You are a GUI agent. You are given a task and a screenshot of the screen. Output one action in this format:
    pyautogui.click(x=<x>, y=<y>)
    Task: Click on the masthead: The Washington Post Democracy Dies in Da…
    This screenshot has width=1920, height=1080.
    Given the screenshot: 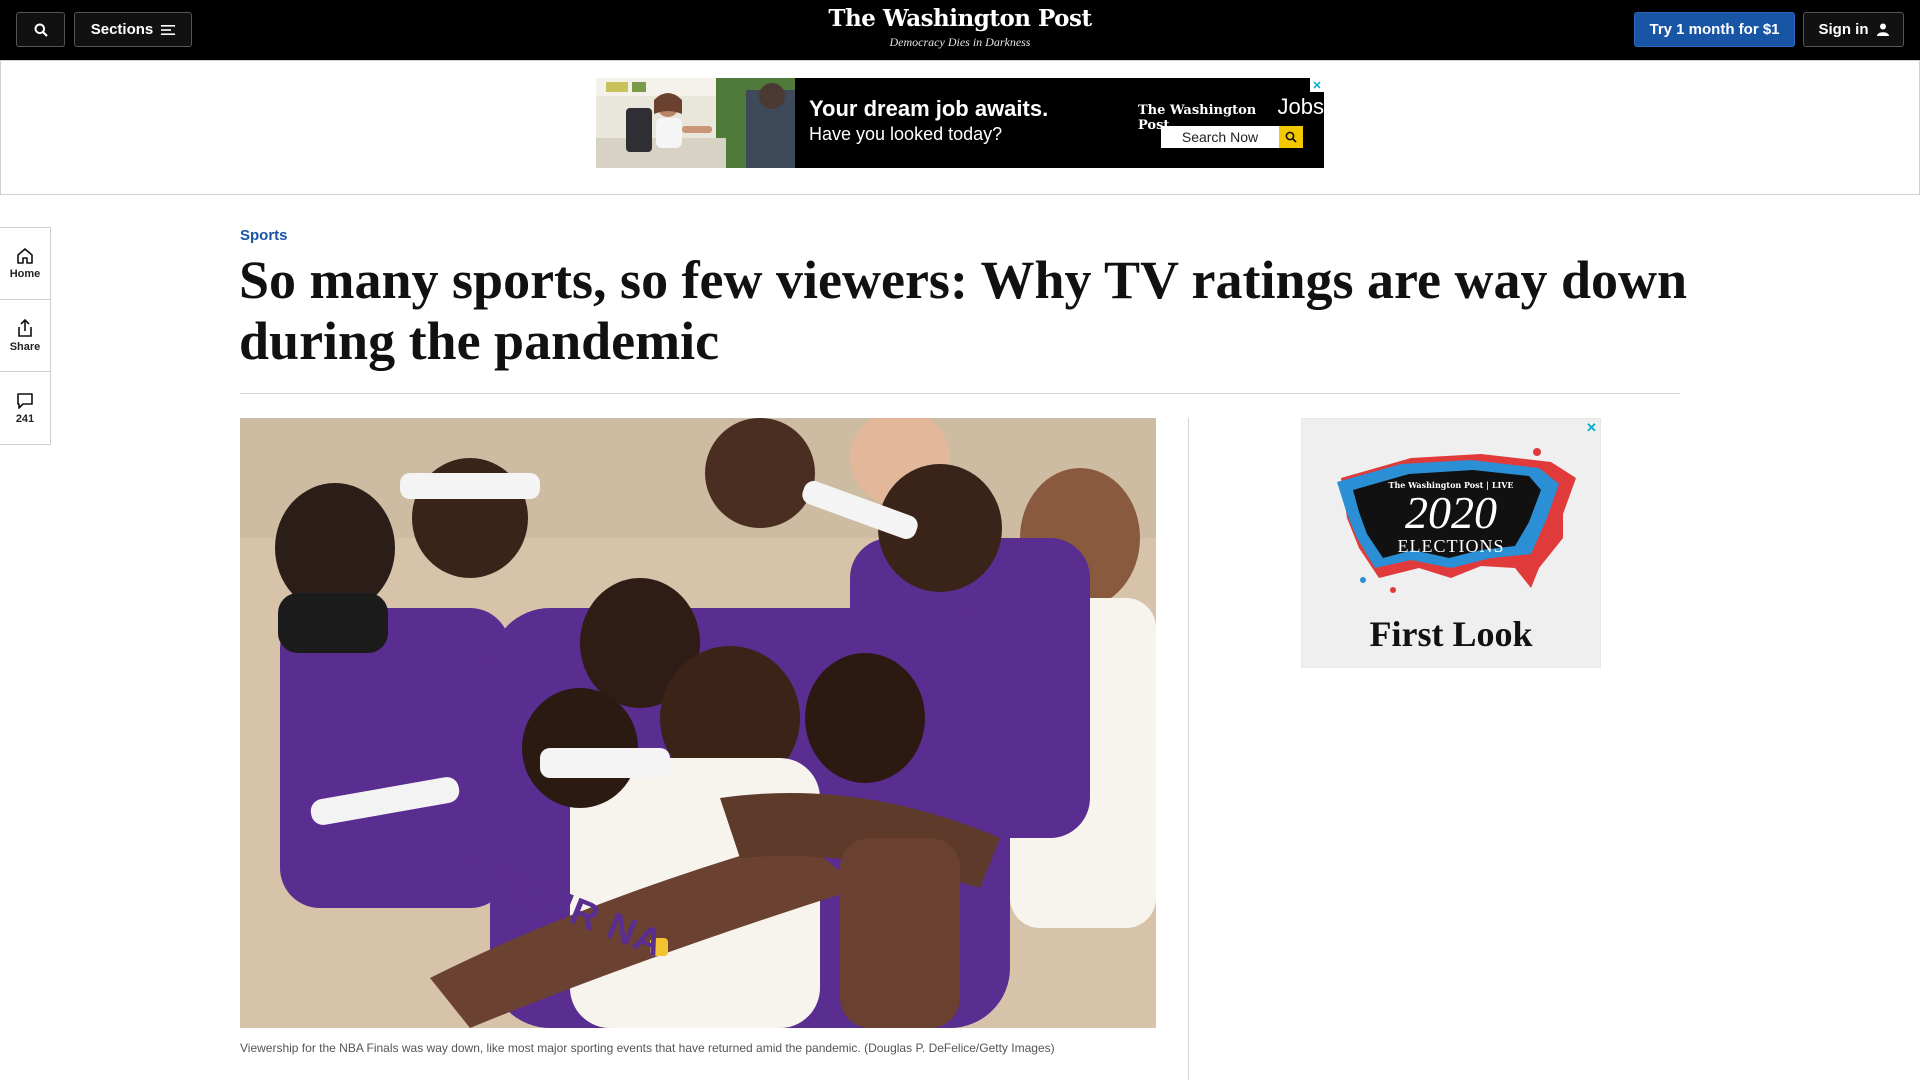 What is the action you would take?
    pyautogui.click(x=960, y=27)
    